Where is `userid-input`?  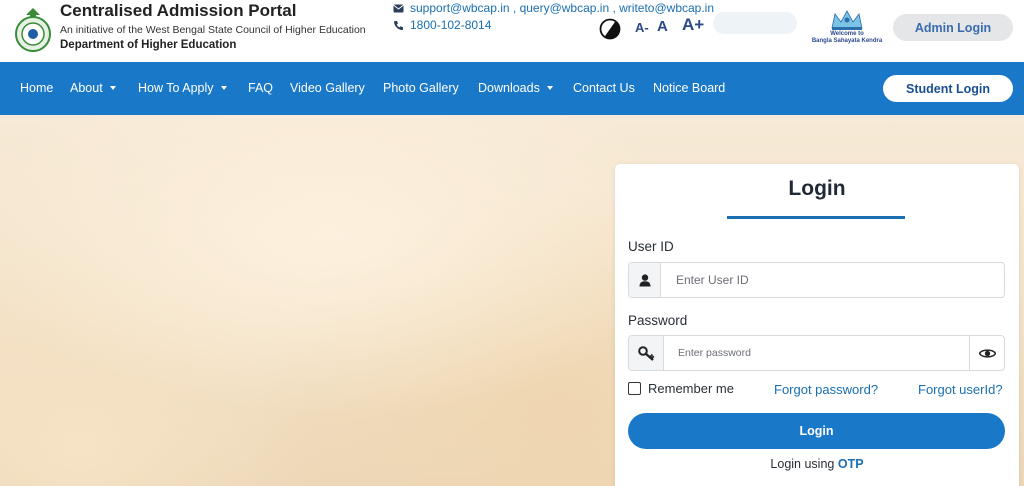 userid-input is located at coordinates (833, 280).